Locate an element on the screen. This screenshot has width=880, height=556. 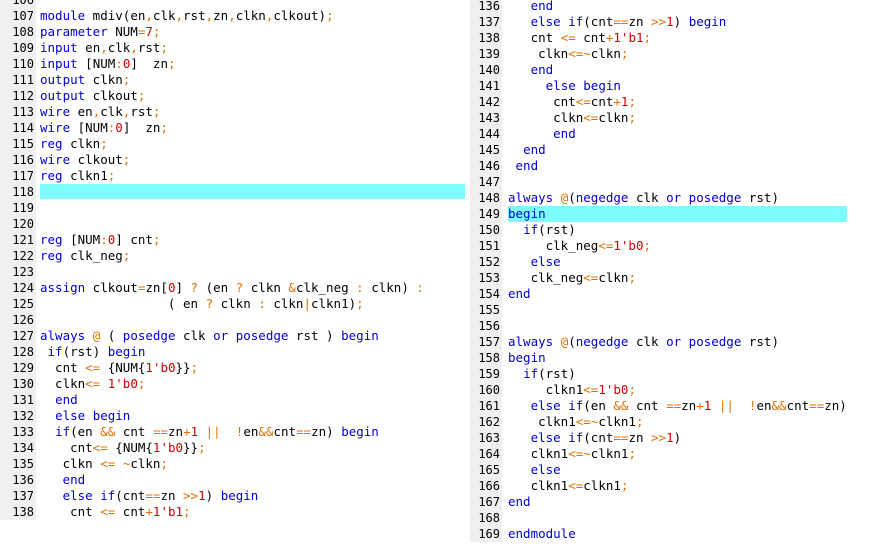
code-line: 159 if(rst) is located at coordinates (675, 374).